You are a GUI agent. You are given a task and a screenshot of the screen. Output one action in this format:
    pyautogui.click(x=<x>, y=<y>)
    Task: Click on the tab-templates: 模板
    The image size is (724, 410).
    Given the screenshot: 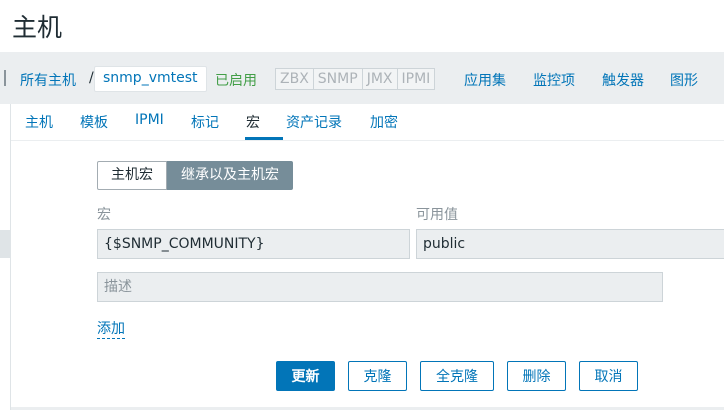 What is the action you would take?
    pyautogui.click(x=94, y=122)
    